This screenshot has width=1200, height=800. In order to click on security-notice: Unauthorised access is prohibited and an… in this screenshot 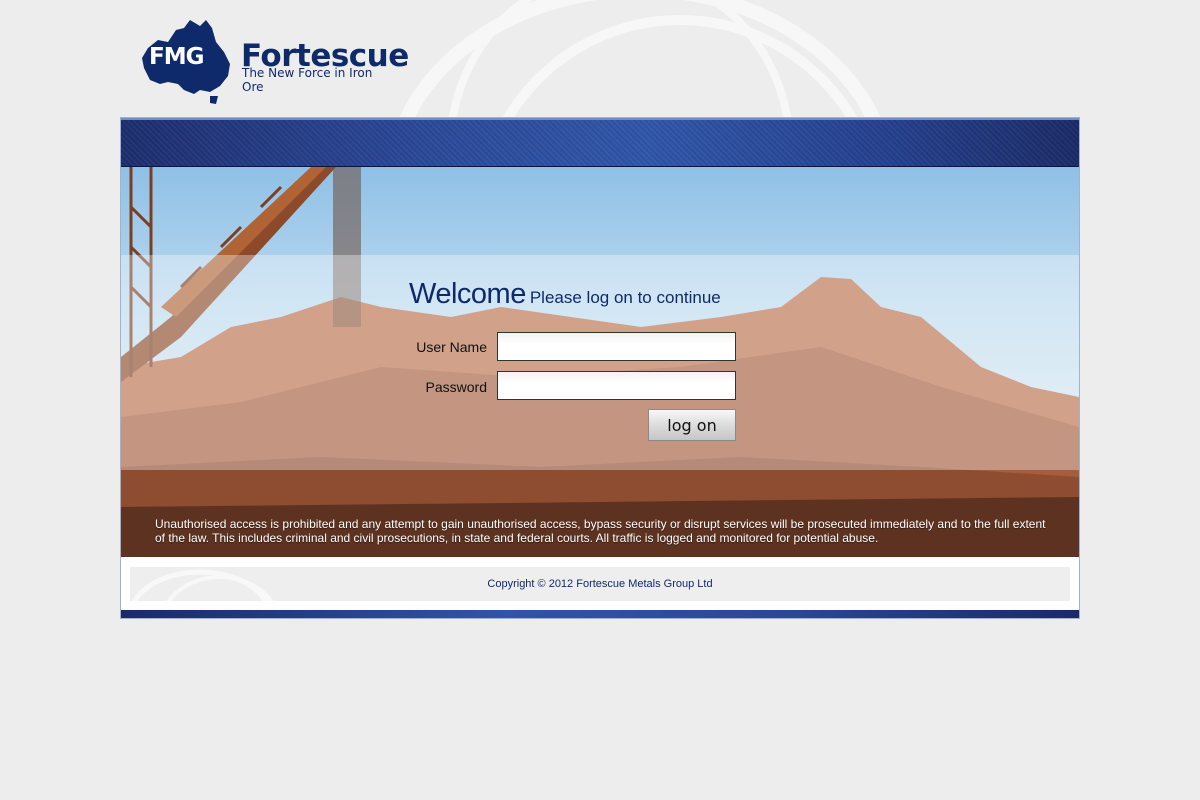, I will do `click(600, 531)`.